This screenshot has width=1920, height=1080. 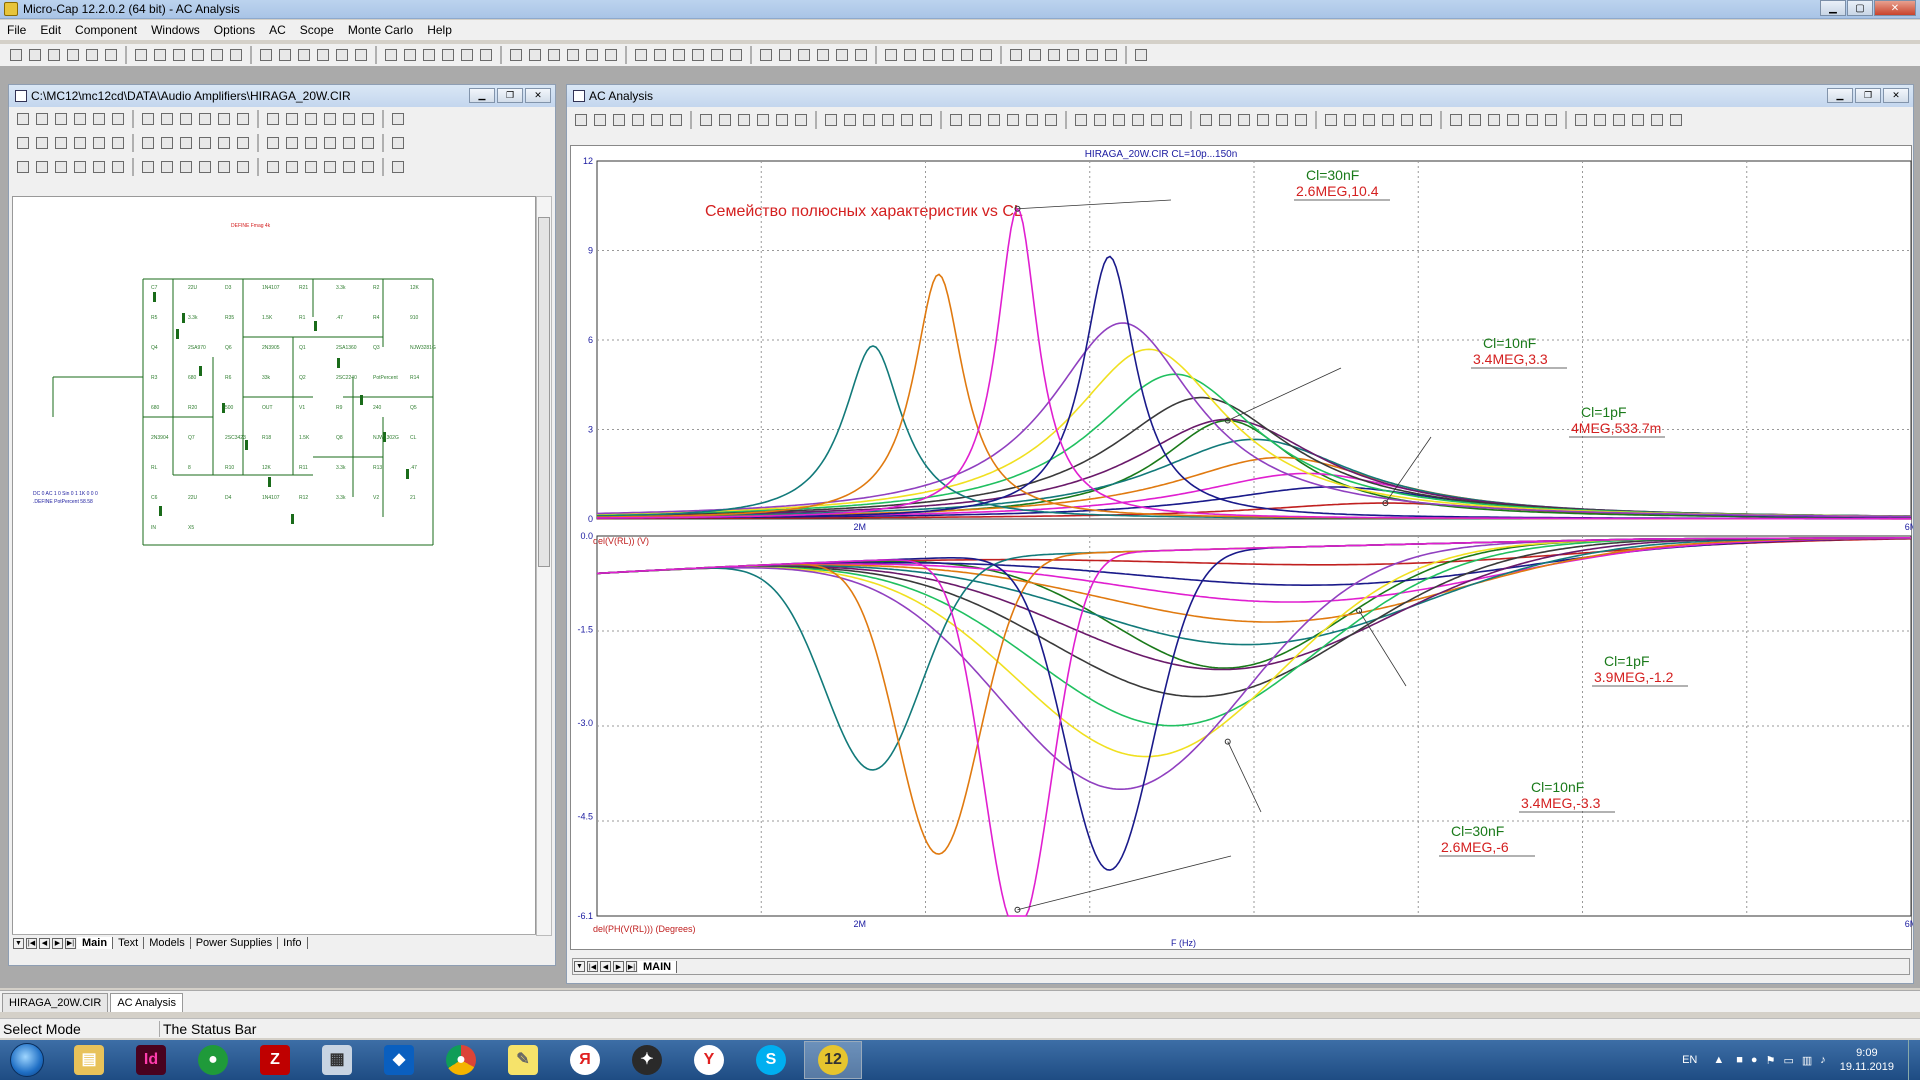 I want to click on minimize-button: ▁, so click(x=1833, y=8).